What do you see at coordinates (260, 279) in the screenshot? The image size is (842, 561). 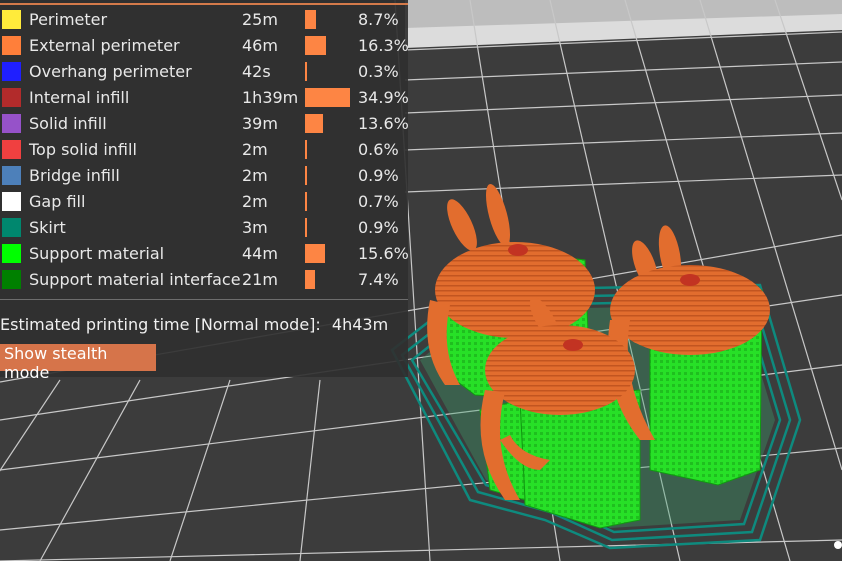 I see `legend-time-value: 21m` at bounding box center [260, 279].